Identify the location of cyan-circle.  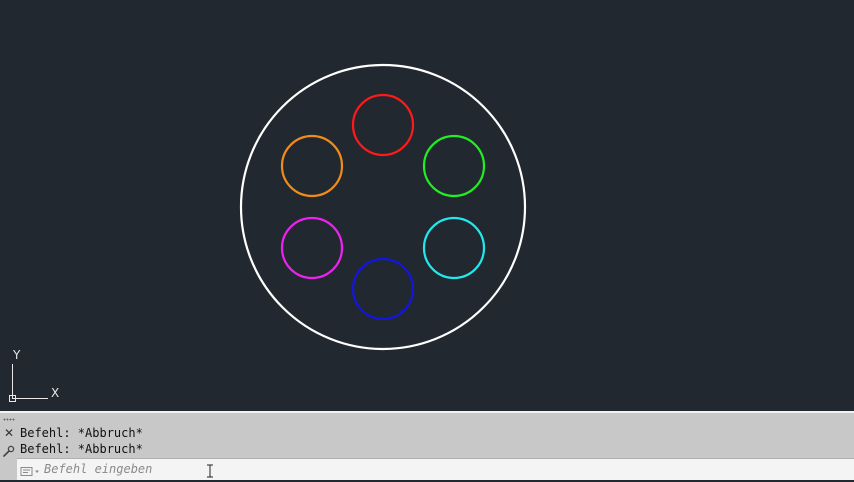
(454, 248).